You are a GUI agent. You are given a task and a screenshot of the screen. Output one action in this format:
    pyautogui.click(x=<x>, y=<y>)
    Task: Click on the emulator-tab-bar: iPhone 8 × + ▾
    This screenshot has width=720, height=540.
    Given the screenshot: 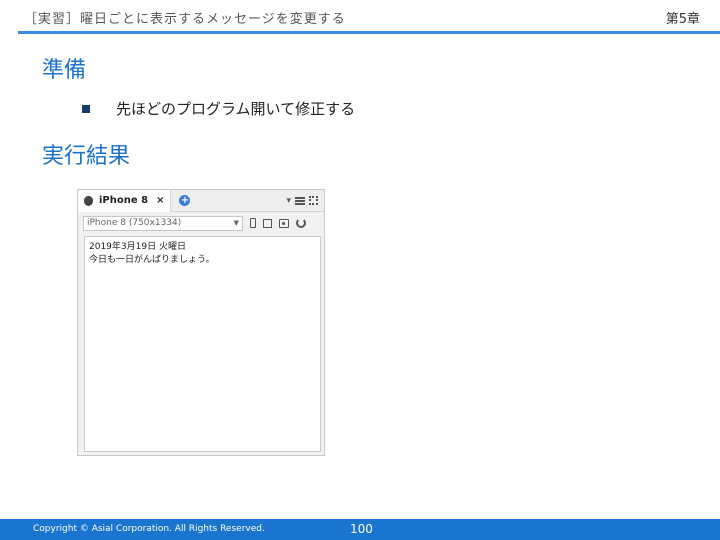 What is the action you would take?
    pyautogui.click(x=201, y=200)
    